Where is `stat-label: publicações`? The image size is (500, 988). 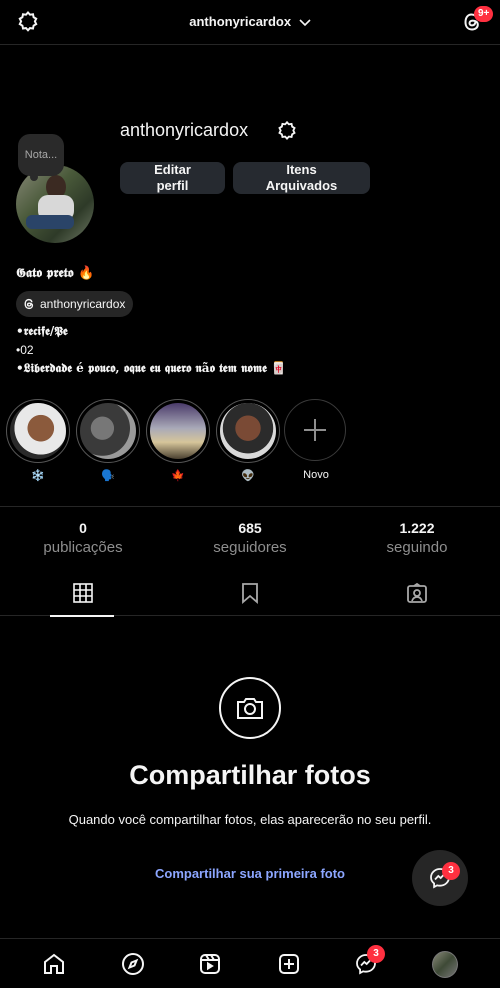 stat-label: publicações is located at coordinates (83, 547).